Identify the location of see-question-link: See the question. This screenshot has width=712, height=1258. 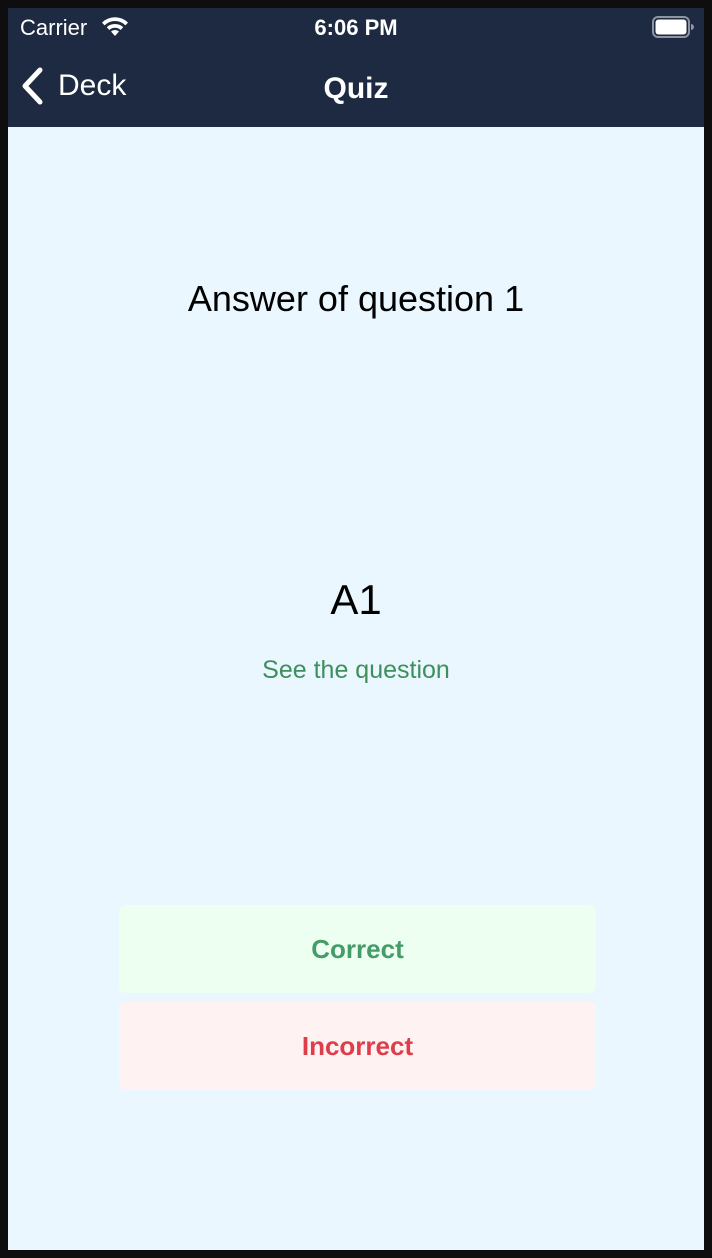
(356, 670).